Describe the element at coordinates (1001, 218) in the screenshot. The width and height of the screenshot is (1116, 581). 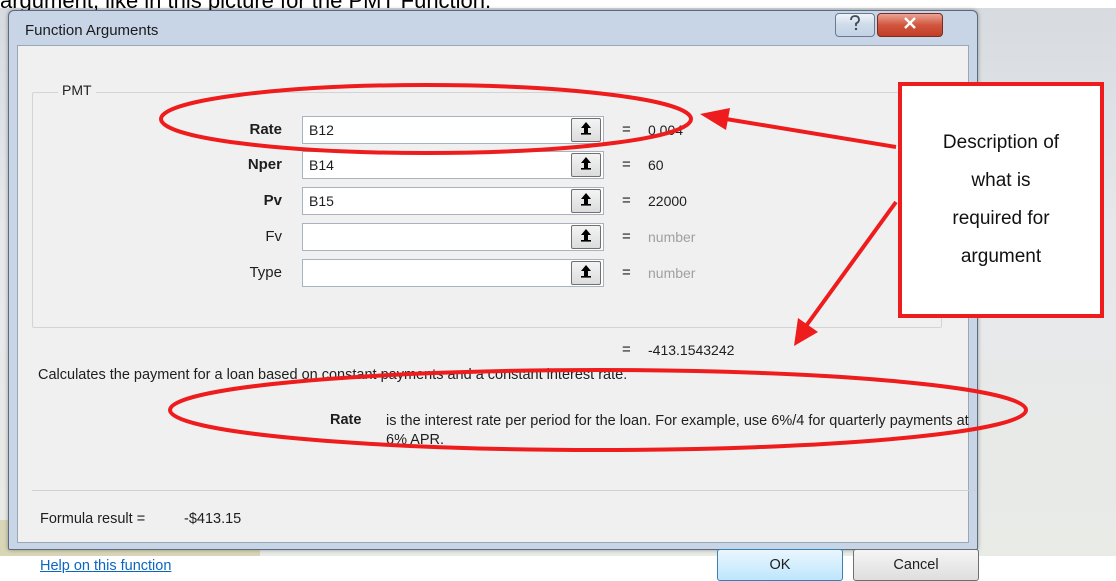
I see `callout-line: required for` at that location.